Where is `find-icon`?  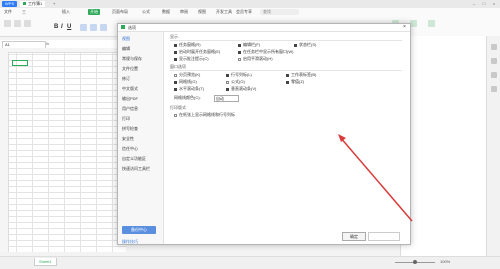 find-icon is located at coordinates (431, 23).